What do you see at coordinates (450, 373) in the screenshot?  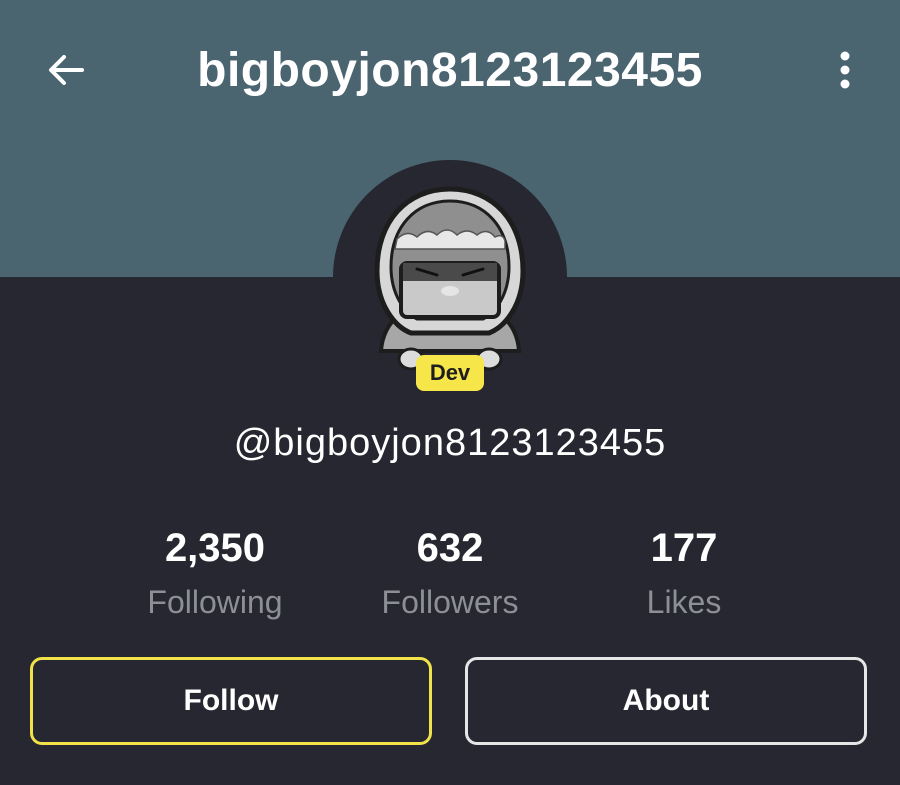 I see `dev-badge: Dev` at bounding box center [450, 373].